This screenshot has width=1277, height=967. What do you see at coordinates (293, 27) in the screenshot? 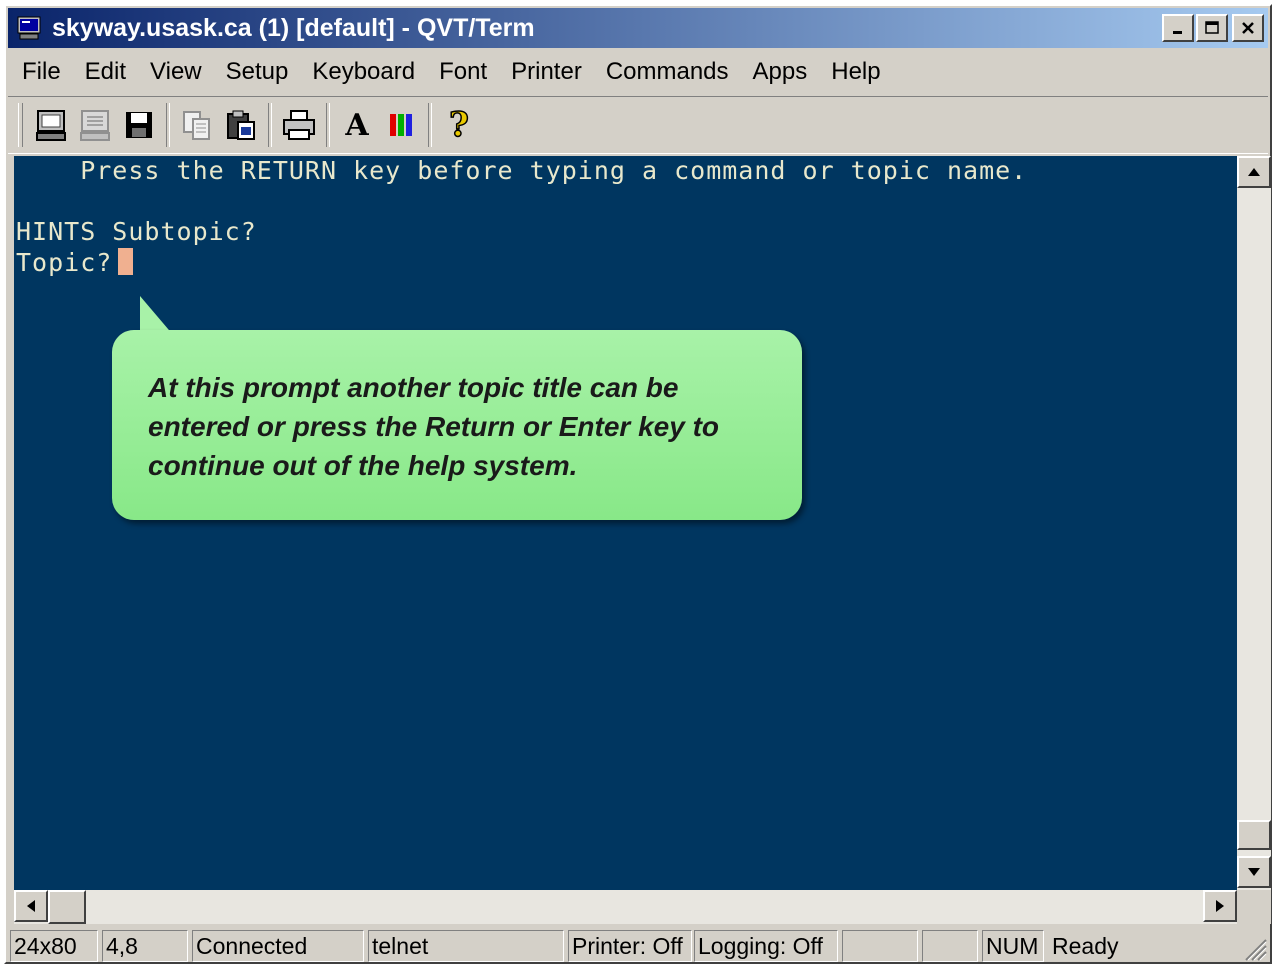
I see `window-title: skyway.usask.ca (1) [default] - QVT/Term` at bounding box center [293, 27].